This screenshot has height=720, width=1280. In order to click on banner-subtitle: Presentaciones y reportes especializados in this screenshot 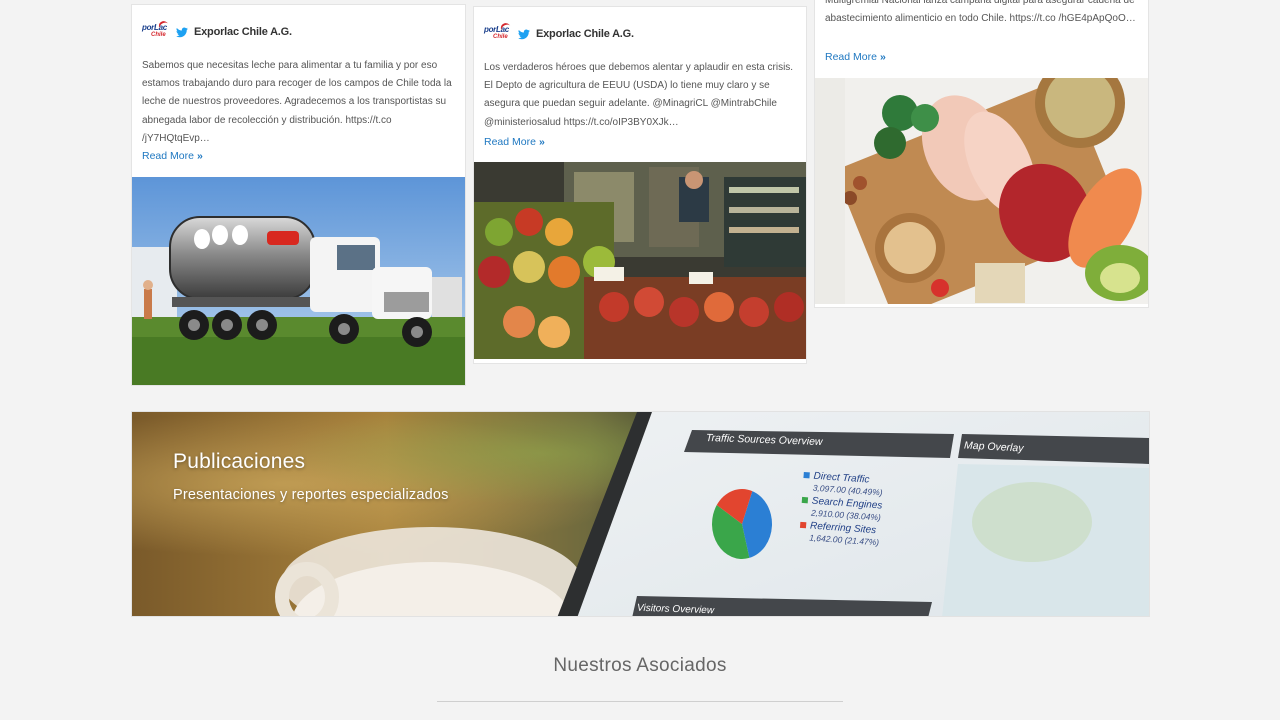, I will do `click(311, 495)`.